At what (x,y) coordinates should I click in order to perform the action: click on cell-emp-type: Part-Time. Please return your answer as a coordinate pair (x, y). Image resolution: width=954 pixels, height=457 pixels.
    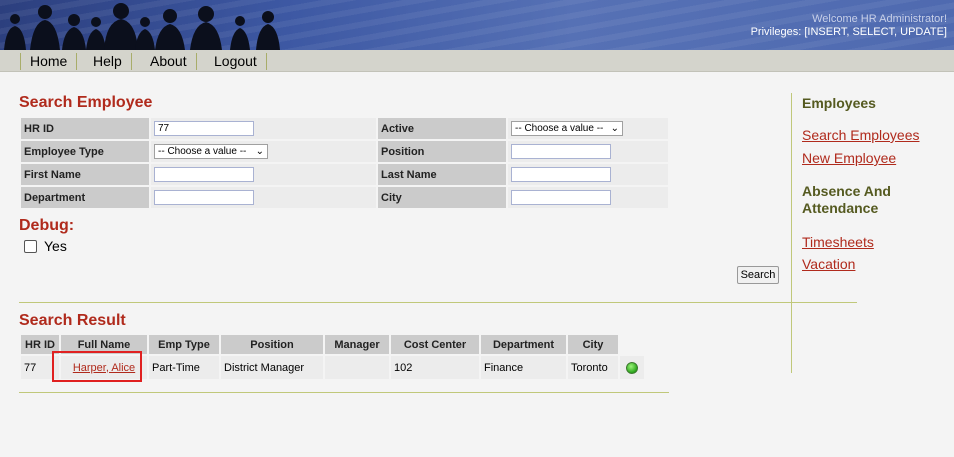
    Looking at the image, I should click on (184, 367).